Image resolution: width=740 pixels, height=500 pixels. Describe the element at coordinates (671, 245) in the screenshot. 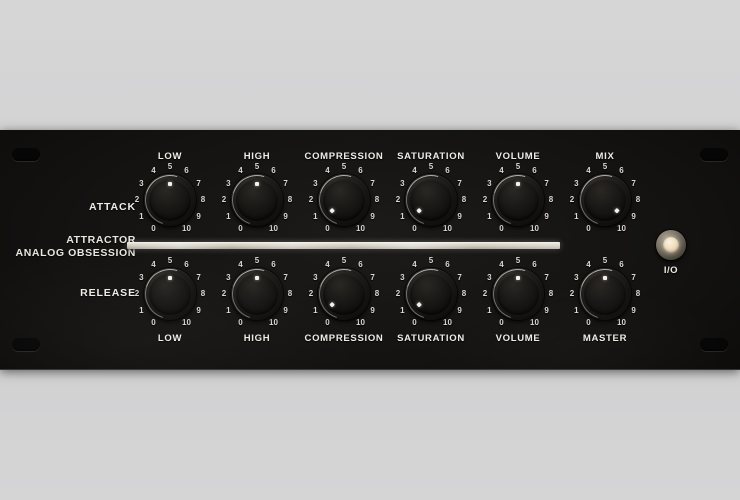

I see `io-bypass-button` at that location.